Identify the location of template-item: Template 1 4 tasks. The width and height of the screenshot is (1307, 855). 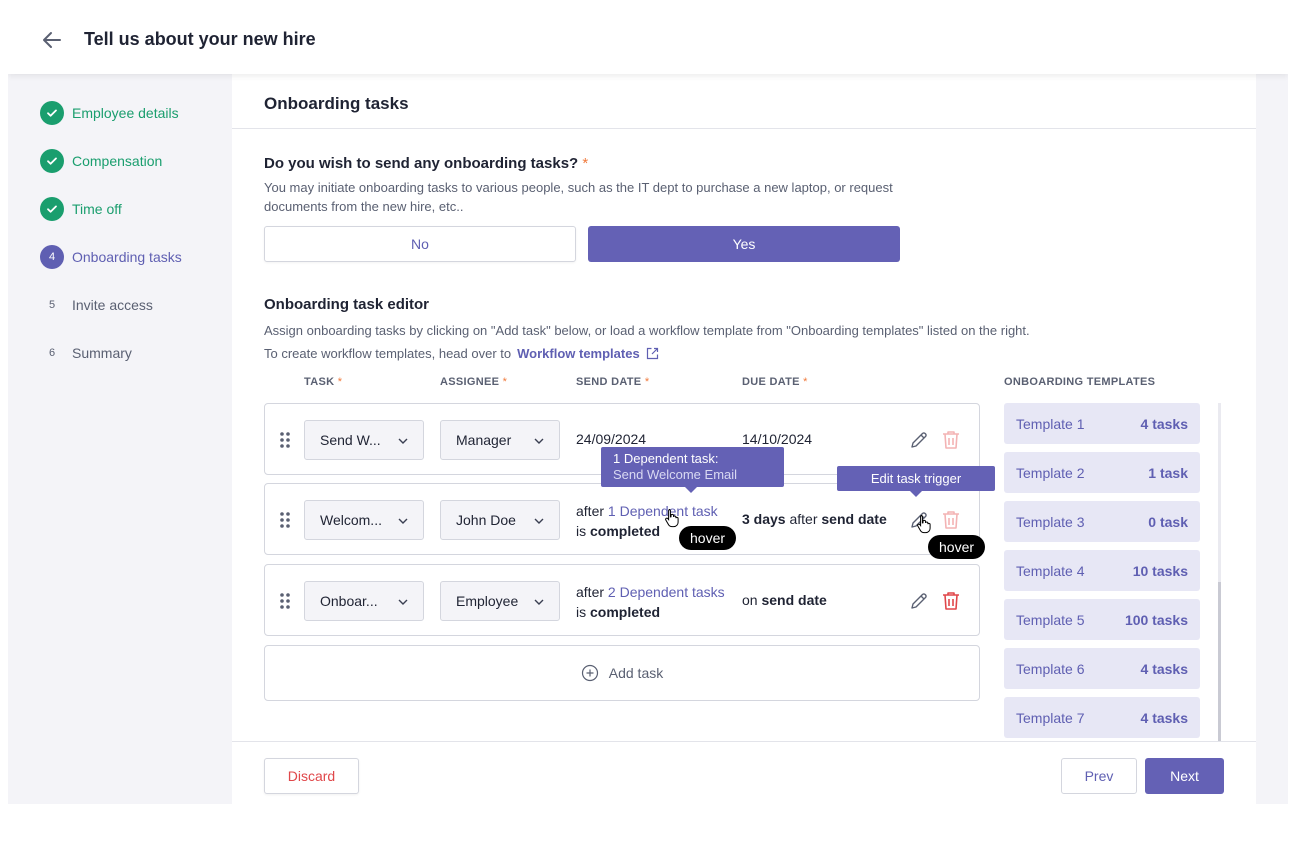
(1102, 423).